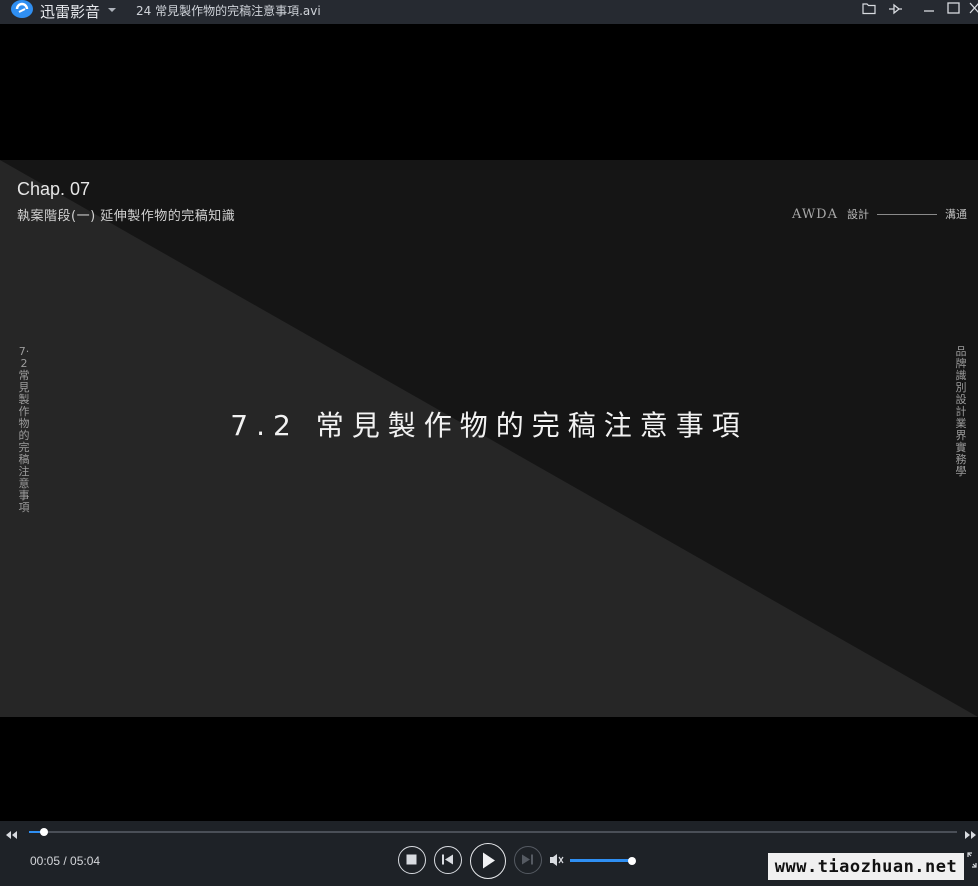  Describe the element at coordinates (65, 861) in the screenshot. I see `time-display: 00:05 / 05:04` at that location.